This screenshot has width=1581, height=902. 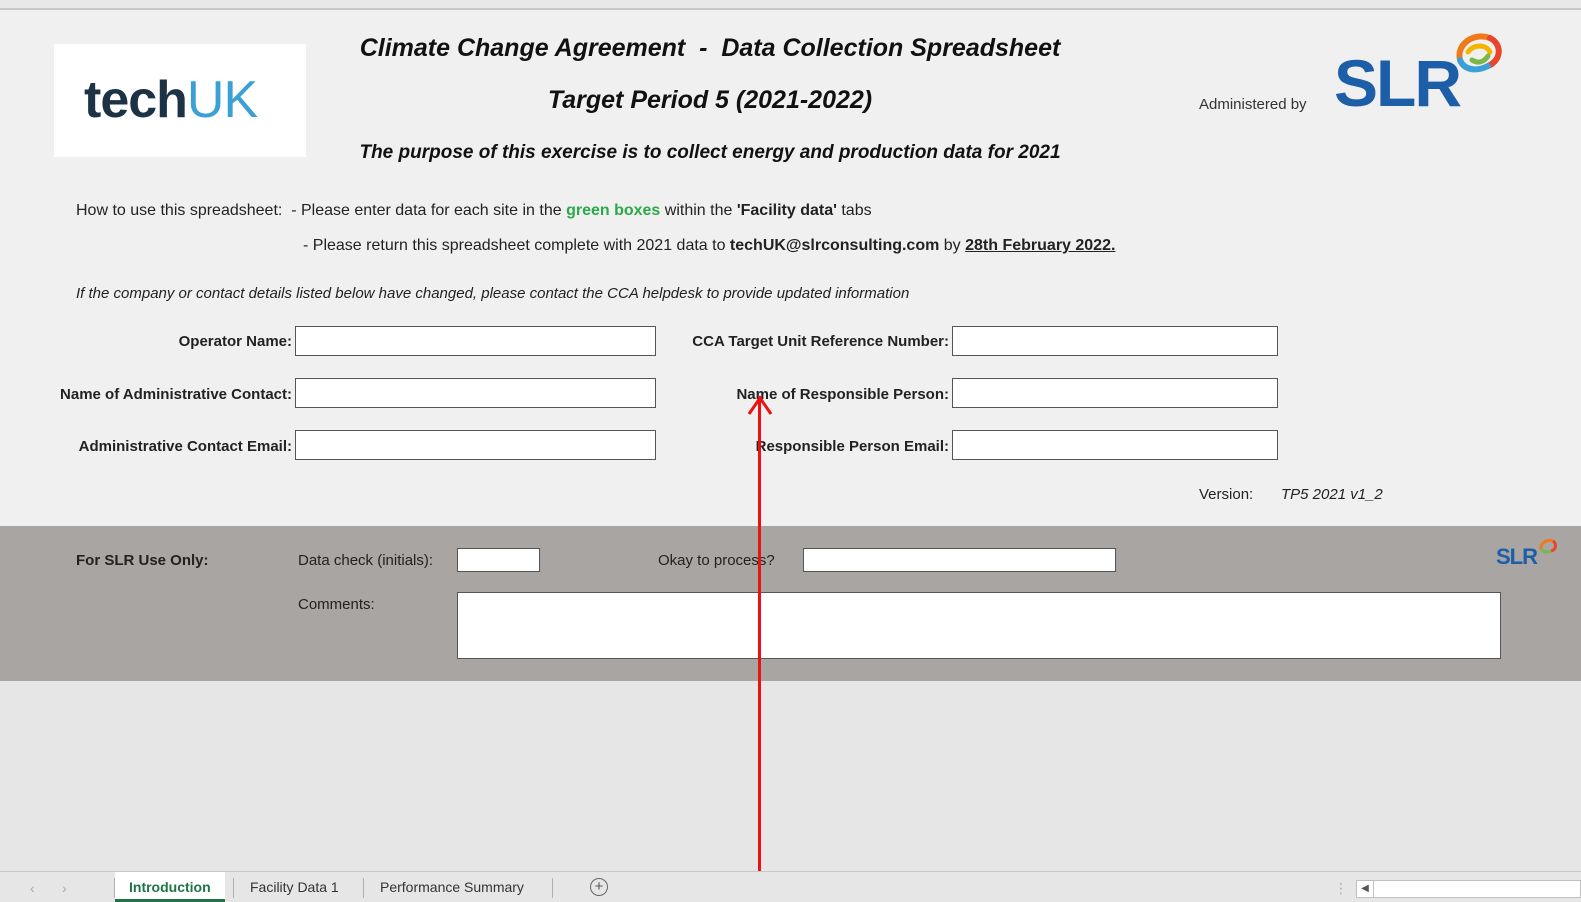 I want to click on tab-facility-data-1: Facility Data 1, so click(x=294, y=887).